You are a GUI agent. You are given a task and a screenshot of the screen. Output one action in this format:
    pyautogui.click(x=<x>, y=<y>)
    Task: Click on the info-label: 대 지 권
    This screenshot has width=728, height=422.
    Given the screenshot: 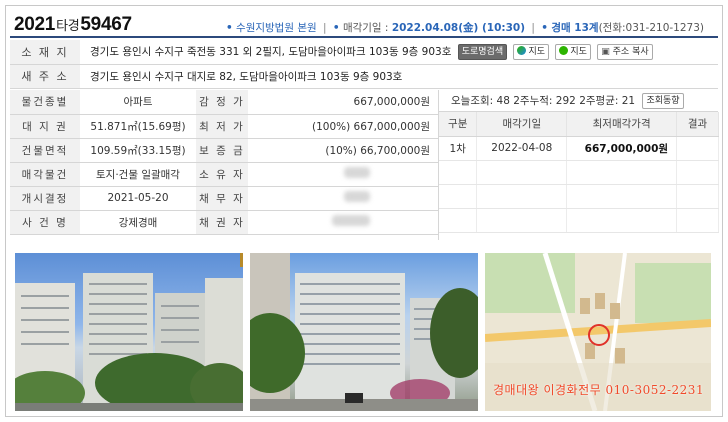 What is the action you would take?
    pyautogui.click(x=45, y=126)
    